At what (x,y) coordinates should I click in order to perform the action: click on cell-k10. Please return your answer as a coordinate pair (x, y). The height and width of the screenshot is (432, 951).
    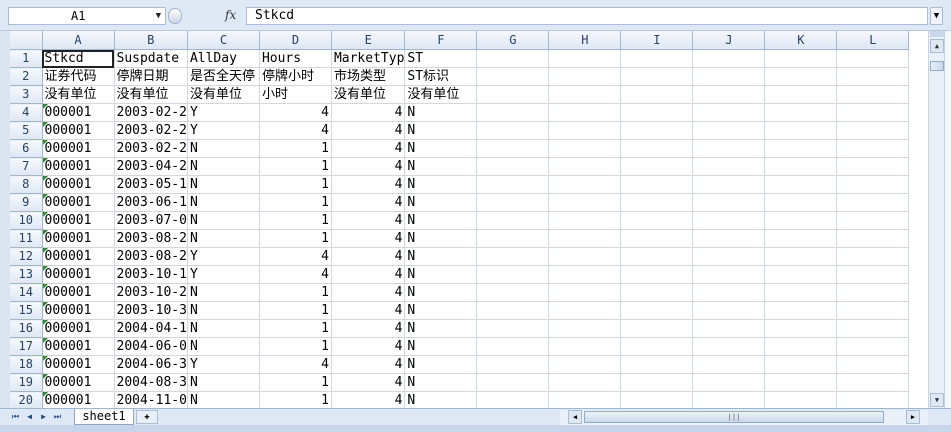
    Looking at the image, I should click on (801, 220).